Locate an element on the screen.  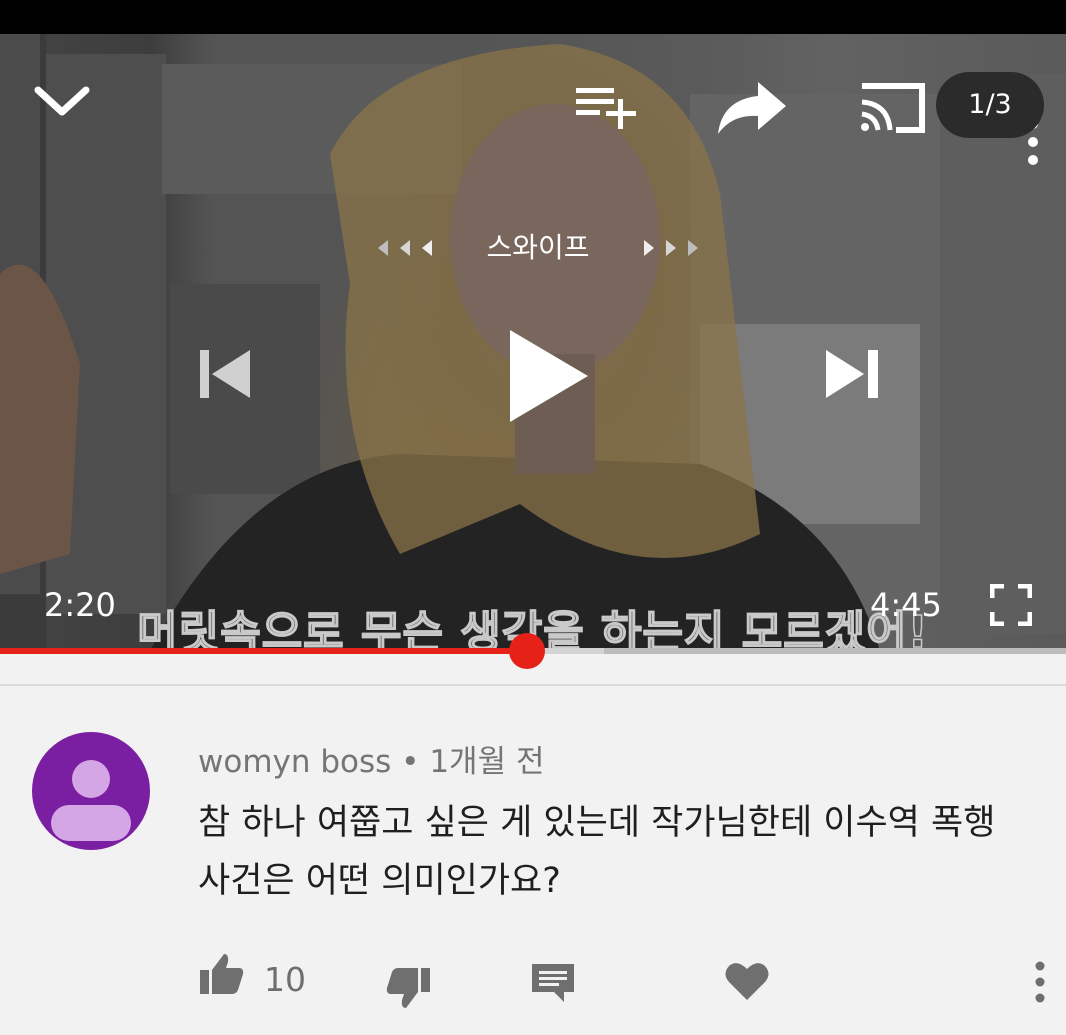
current-time: 2:20 is located at coordinates (80, 605).